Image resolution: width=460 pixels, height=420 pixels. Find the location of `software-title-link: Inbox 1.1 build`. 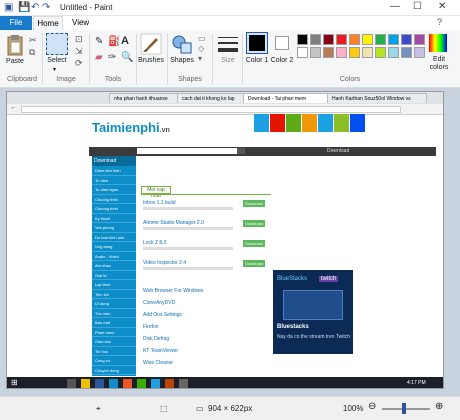

software-title-link: Inbox 1.1 build is located at coordinates (159, 203).